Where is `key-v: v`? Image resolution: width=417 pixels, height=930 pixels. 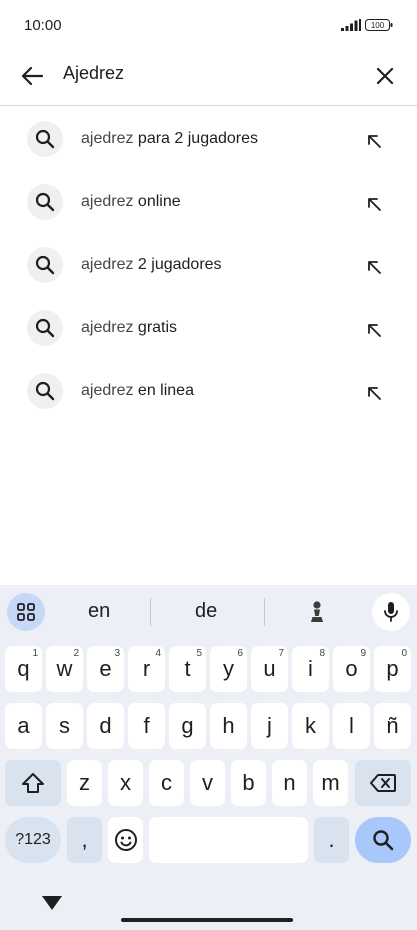
key-v: v is located at coordinates (207, 783).